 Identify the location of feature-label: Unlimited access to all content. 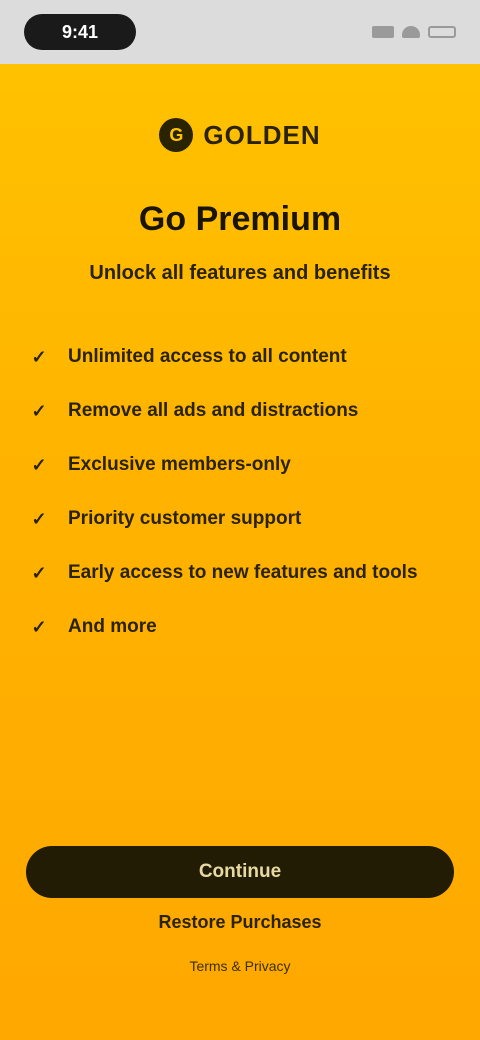
(207, 356).